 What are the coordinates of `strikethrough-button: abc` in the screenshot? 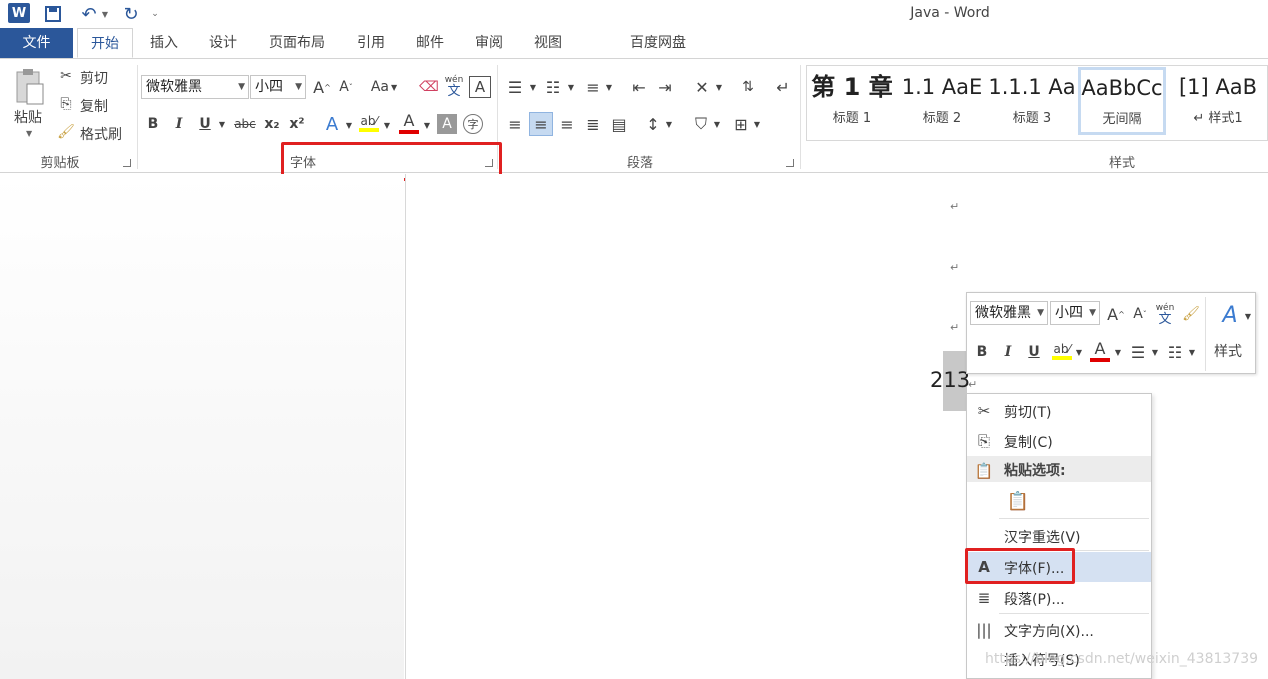 It's located at (245, 124).